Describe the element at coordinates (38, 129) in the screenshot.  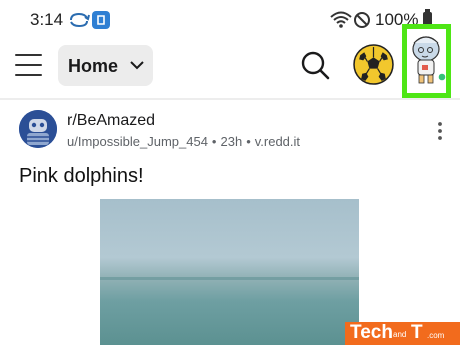
I see `community-avatar-icon` at that location.